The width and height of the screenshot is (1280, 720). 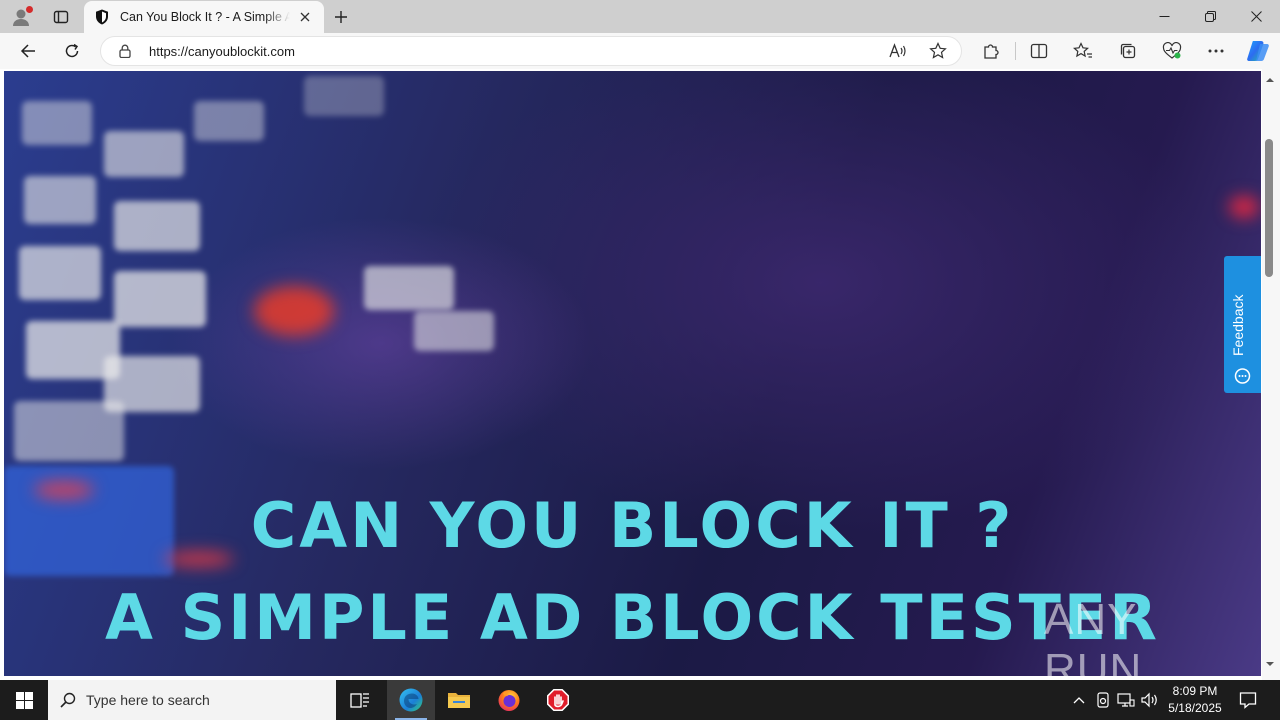 What do you see at coordinates (1270, 664) in the screenshot?
I see `scroll-down-icon` at bounding box center [1270, 664].